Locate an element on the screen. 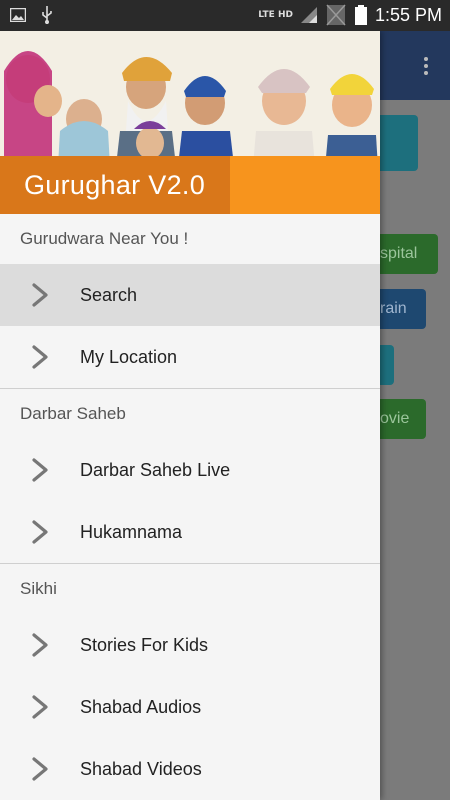 The image size is (450, 800). menu-item-label: Search is located at coordinates (109, 294).